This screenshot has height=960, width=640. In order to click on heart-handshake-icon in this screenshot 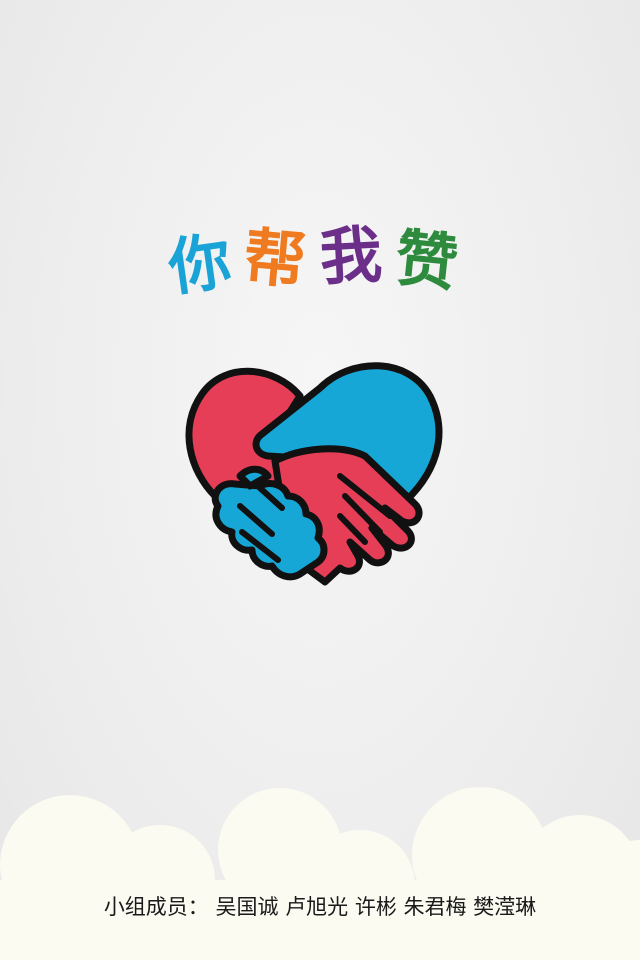, I will do `click(314, 474)`.